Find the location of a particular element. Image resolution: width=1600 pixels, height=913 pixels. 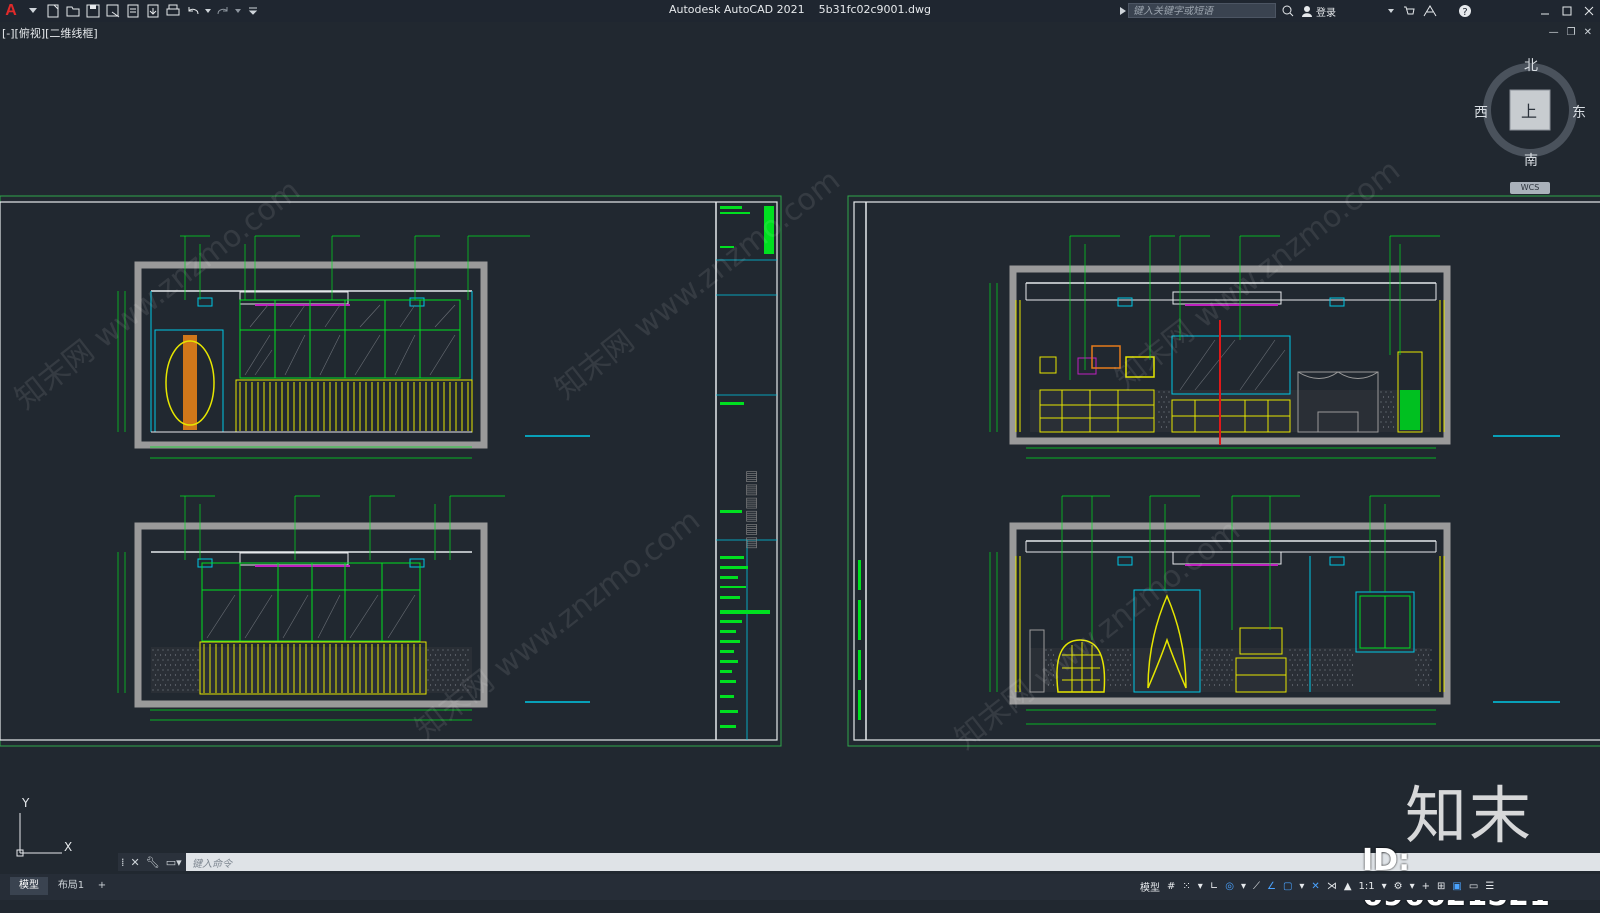

polar-dropdown-icon: ▾ is located at coordinates (1243, 886).